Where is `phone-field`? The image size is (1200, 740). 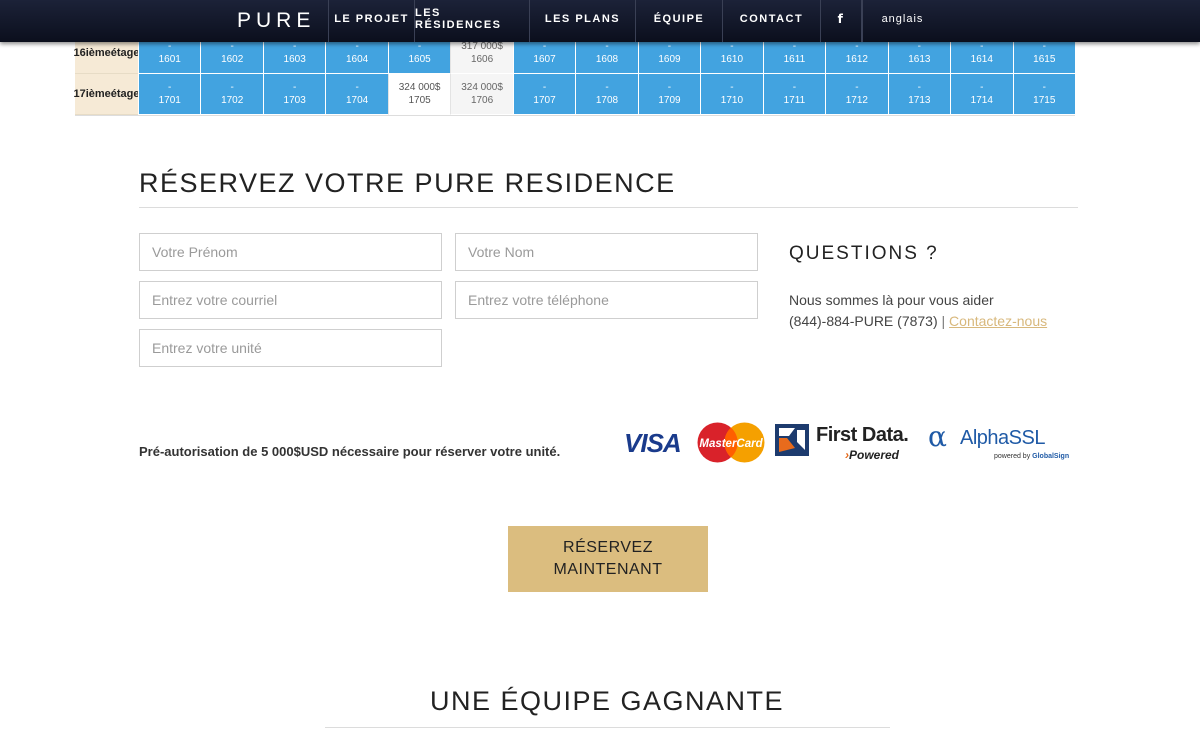 phone-field is located at coordinates (606, 300).